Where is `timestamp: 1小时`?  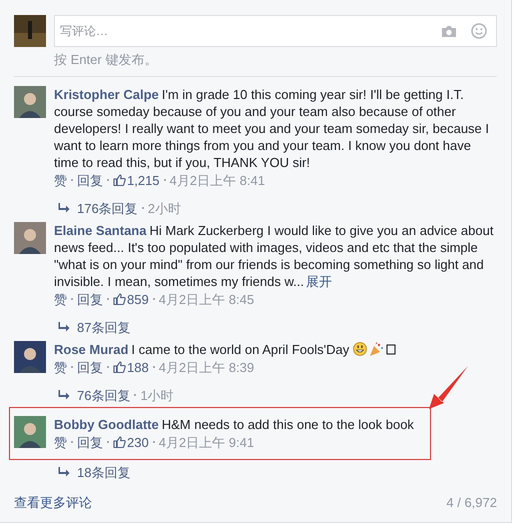
timestamp: 1小时 is located at coordinates (157, 395).